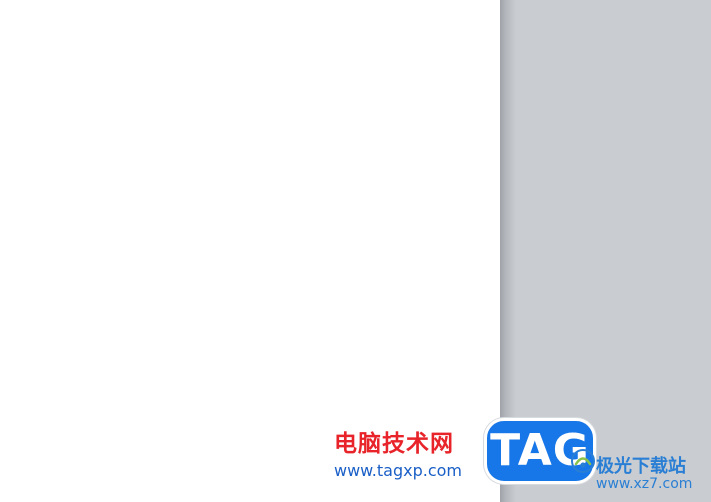  Describe the element at coordinates (641, 466) in the screenshot. I see `watermark-download-site-name: 极光下载站` at that location.